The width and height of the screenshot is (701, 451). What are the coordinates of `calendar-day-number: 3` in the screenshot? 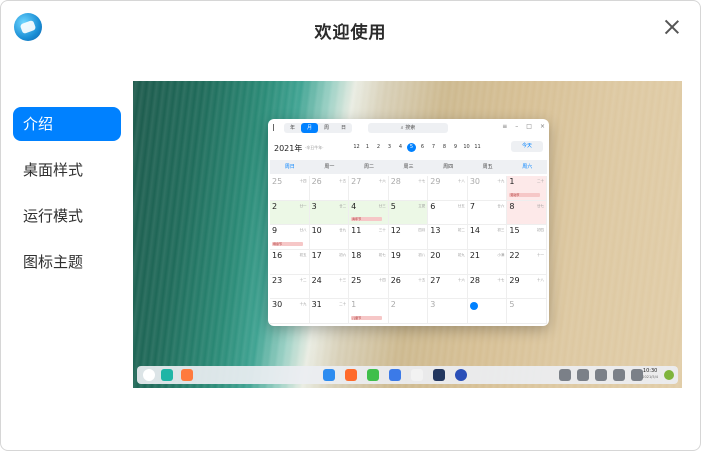 It's located at (314, 206).